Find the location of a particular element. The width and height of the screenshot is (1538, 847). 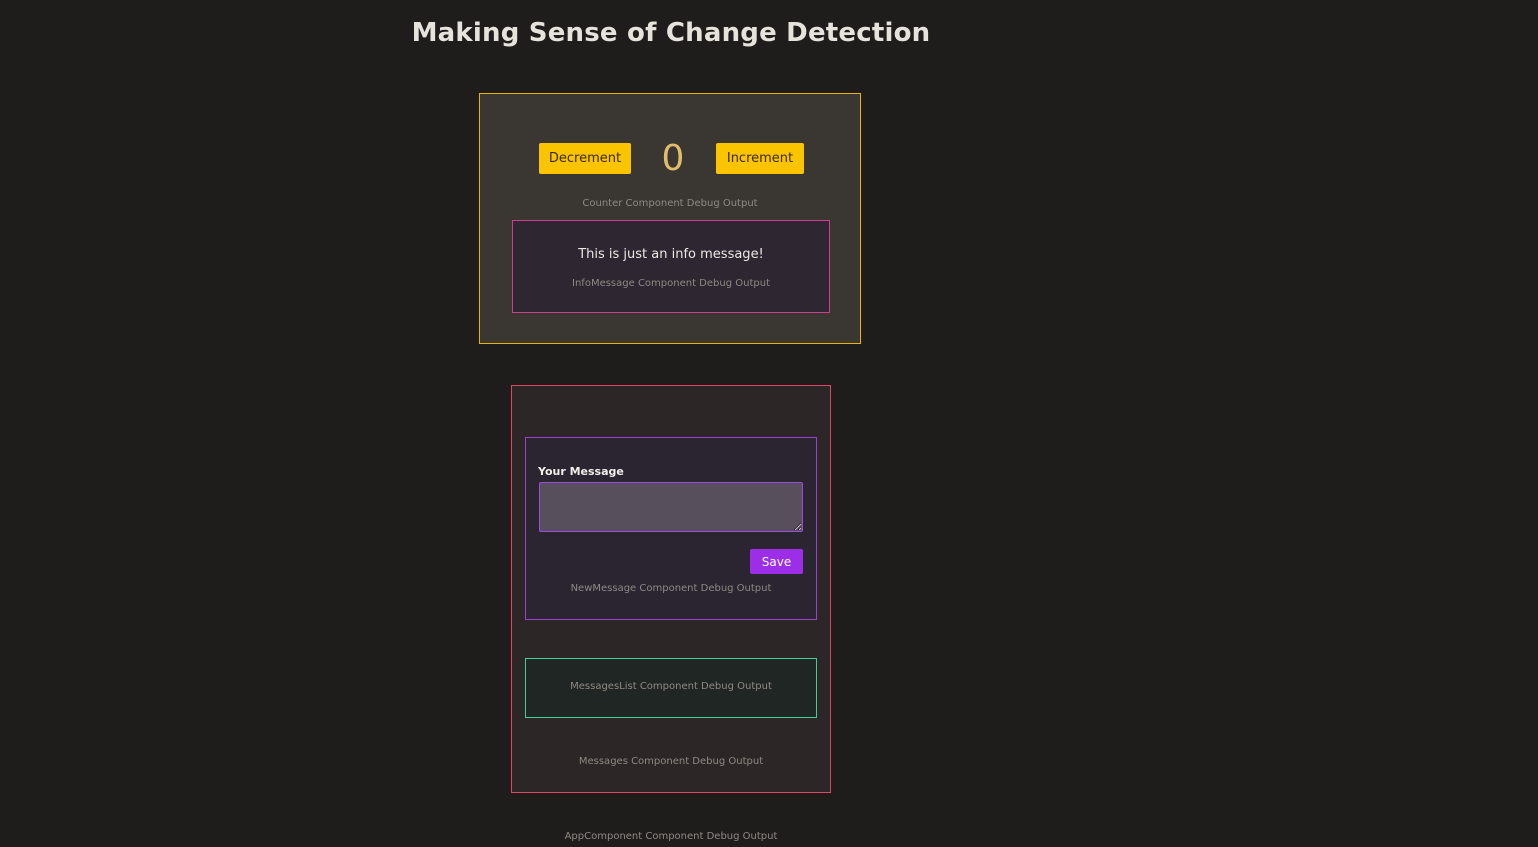

save-button: Save is located at coordinates (776, 561).